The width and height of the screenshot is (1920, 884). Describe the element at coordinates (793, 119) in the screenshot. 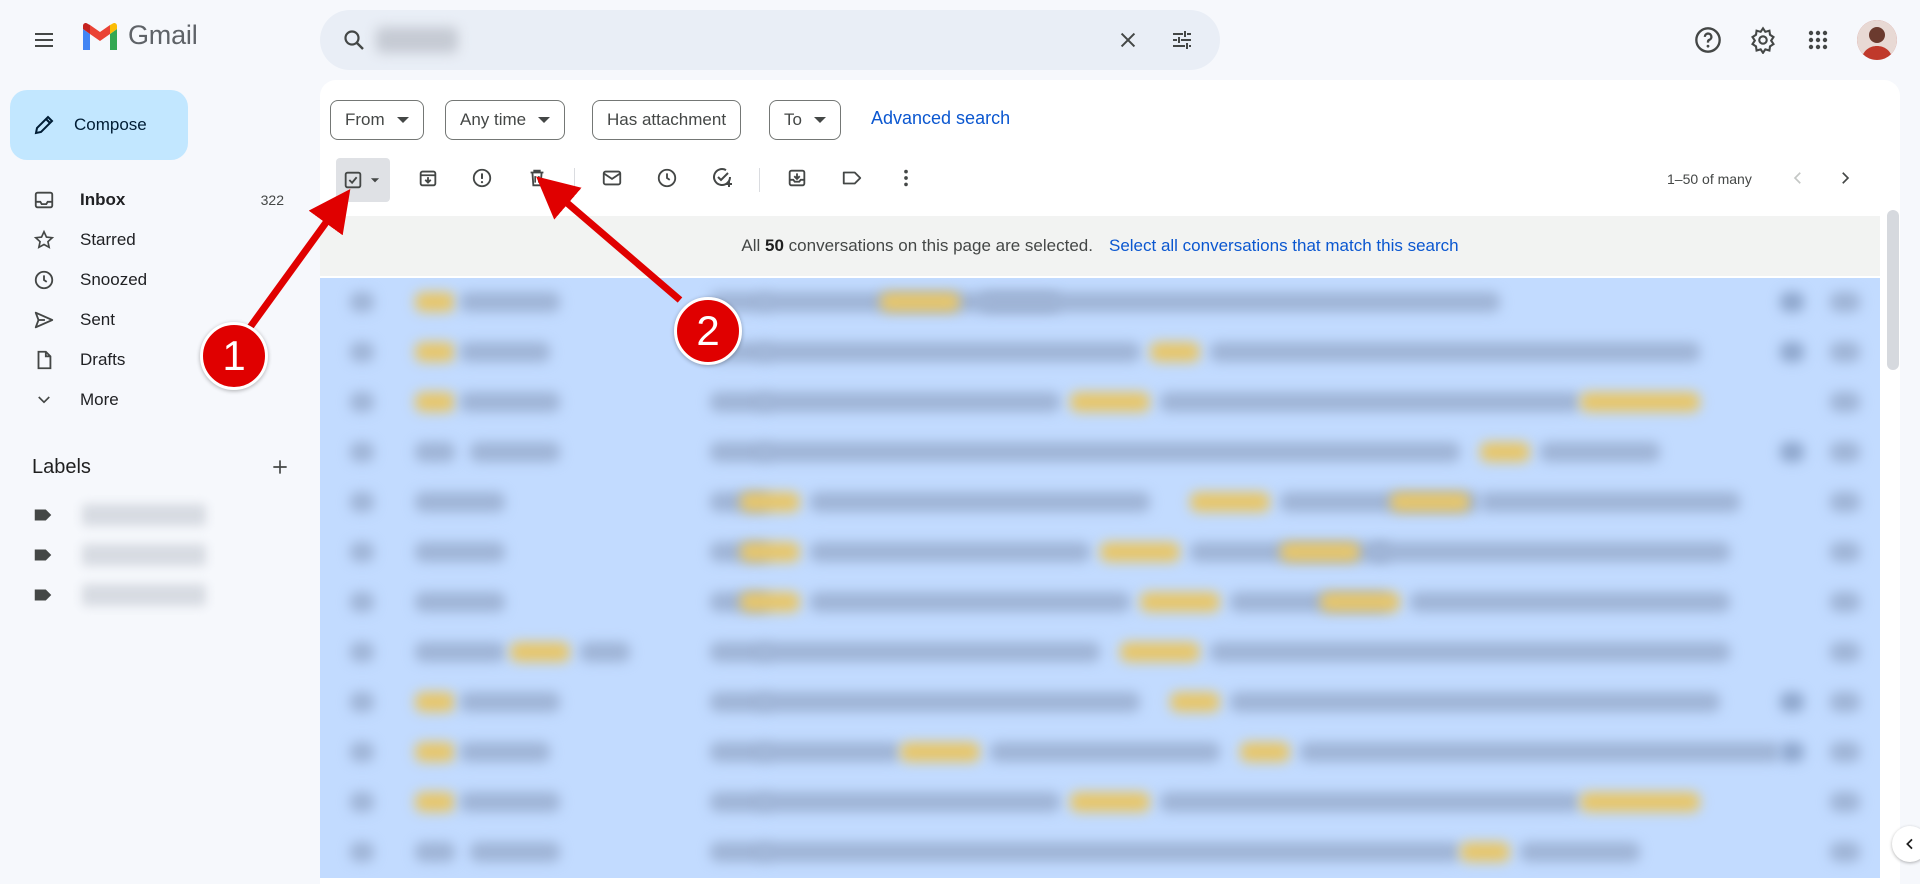

I see `filter-chip-label: To` at that location.